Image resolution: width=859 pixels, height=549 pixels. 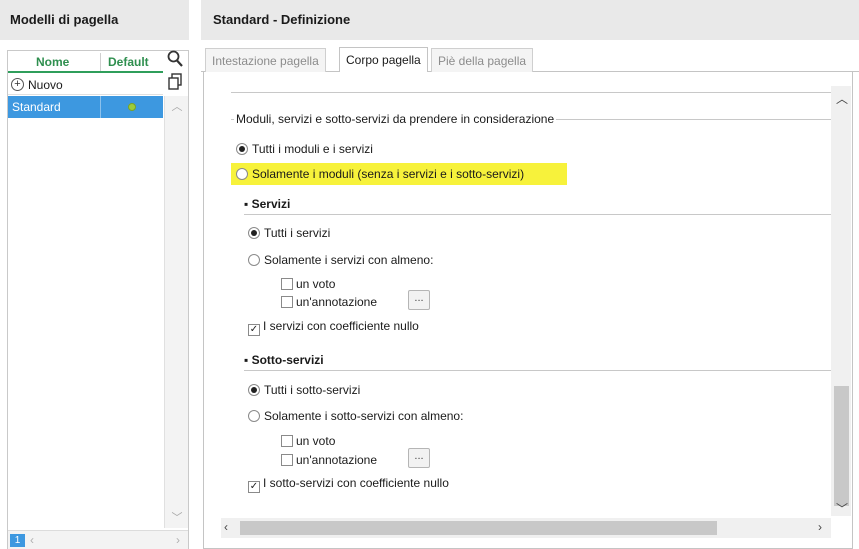 I want to click on checkbox-label: I sotto-servizi con coefficiente nullo, so click(x=356, y=483).